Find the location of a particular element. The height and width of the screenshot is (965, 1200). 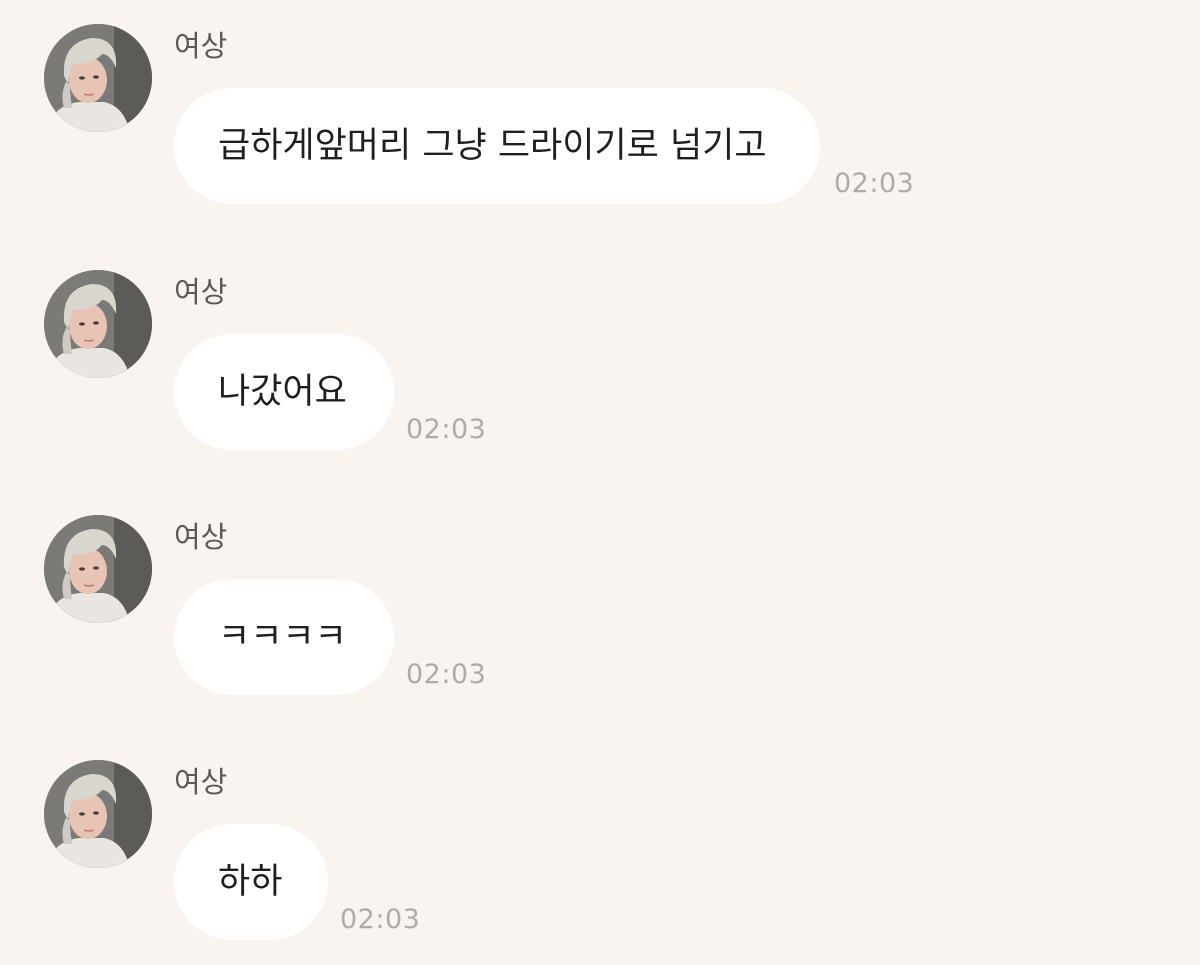

message-bubble: ㅋㅋㅋㅋ is located at coordinates (284, 637).